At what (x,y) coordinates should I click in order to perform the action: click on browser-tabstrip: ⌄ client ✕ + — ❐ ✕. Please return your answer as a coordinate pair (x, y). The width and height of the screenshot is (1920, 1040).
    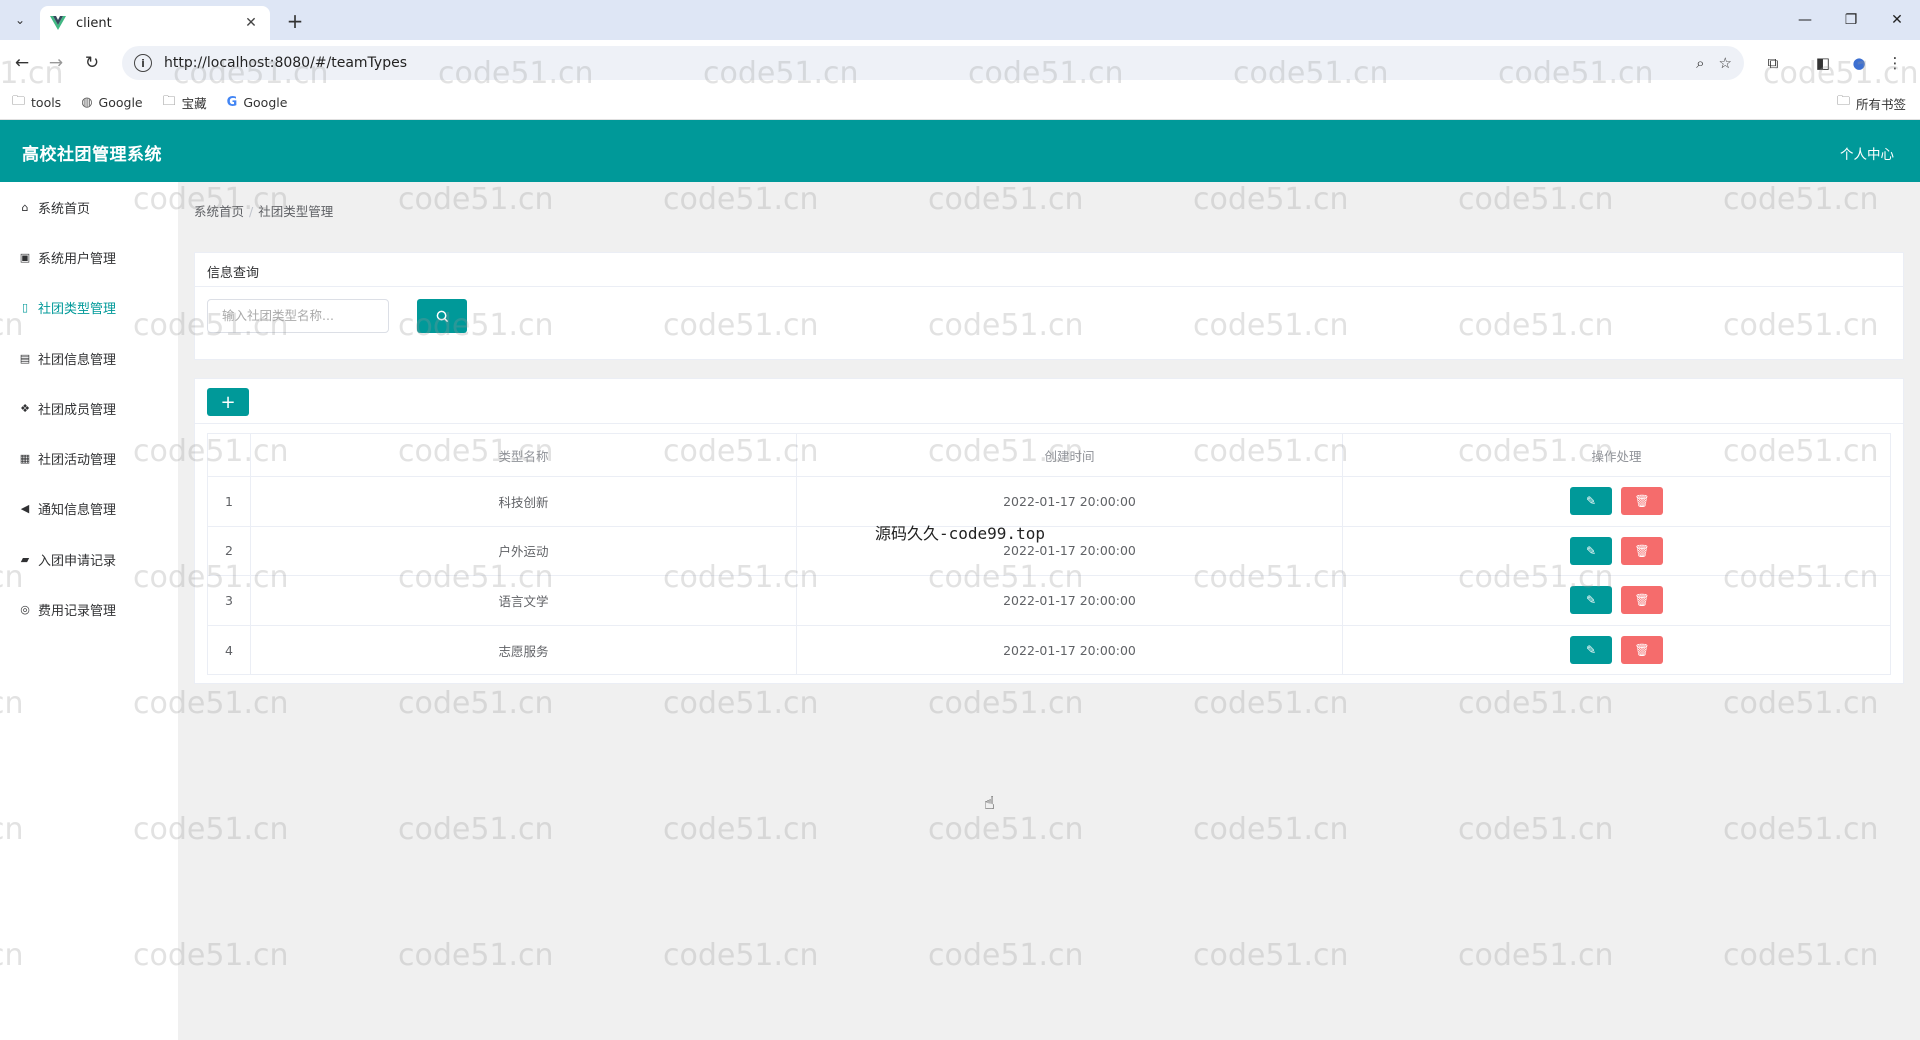
    Looking at the image, I should click on (960, 20).